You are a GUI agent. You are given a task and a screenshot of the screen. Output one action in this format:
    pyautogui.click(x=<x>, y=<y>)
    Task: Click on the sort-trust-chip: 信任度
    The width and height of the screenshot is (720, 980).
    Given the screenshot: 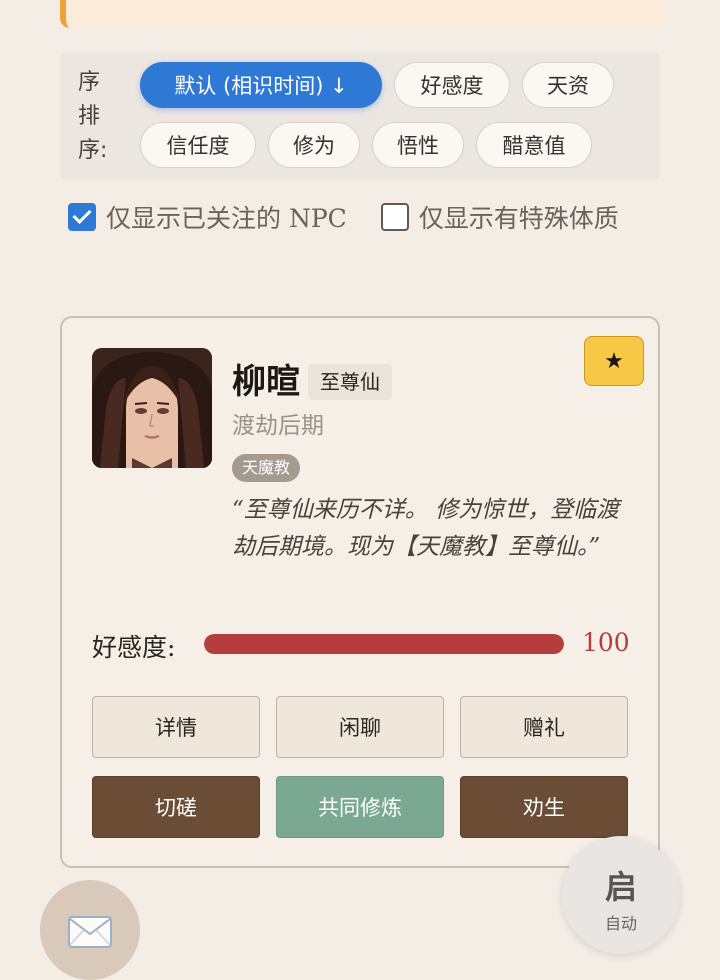 What is the action you would take?
    pyautogui.click(x=198, y=145)
    